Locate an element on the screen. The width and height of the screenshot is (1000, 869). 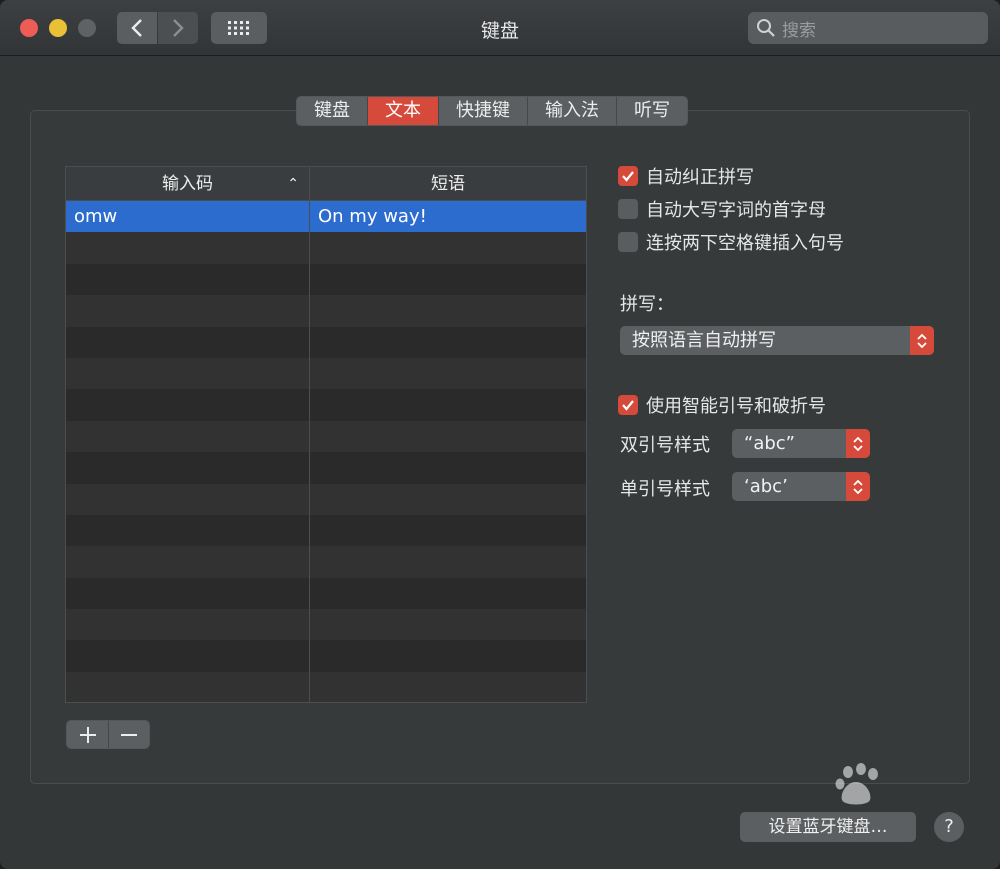
show-all-button is located at coordinates (239, 28).